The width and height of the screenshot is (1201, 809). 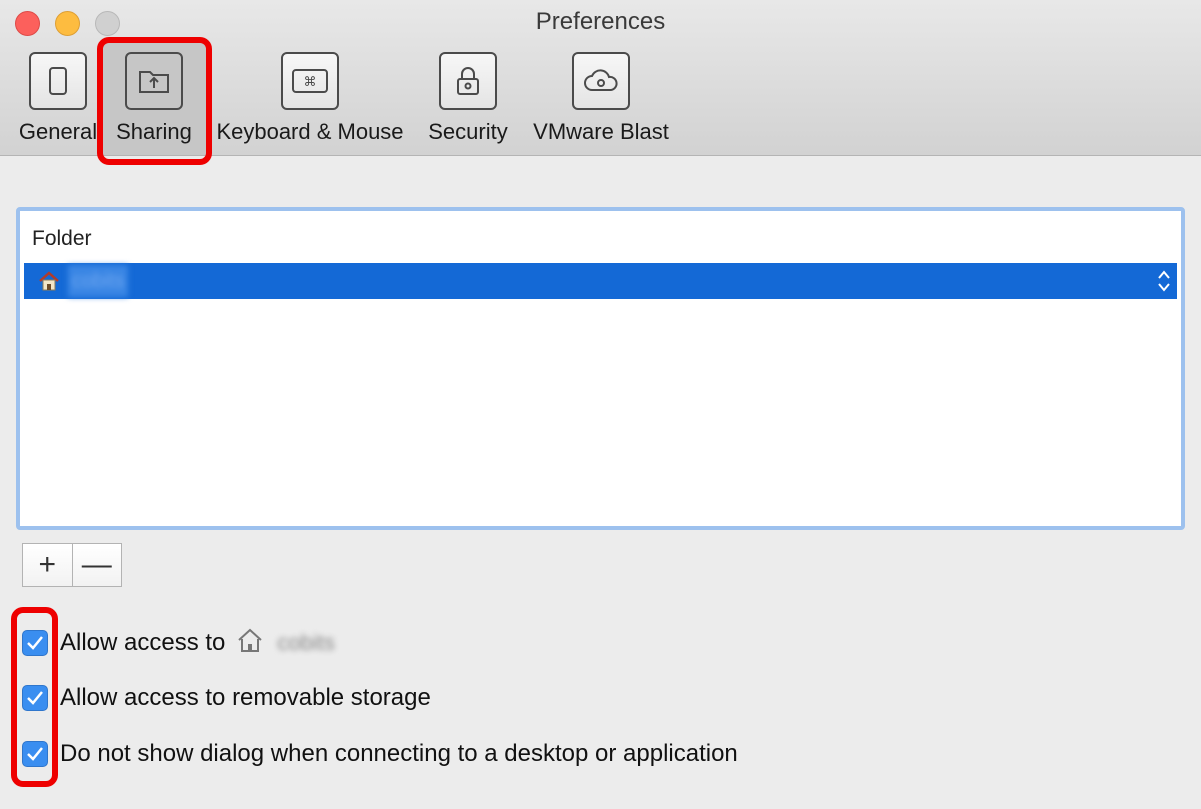 I want to click on keyboard-command-icon: ⌘, so click(x=310, y=81).